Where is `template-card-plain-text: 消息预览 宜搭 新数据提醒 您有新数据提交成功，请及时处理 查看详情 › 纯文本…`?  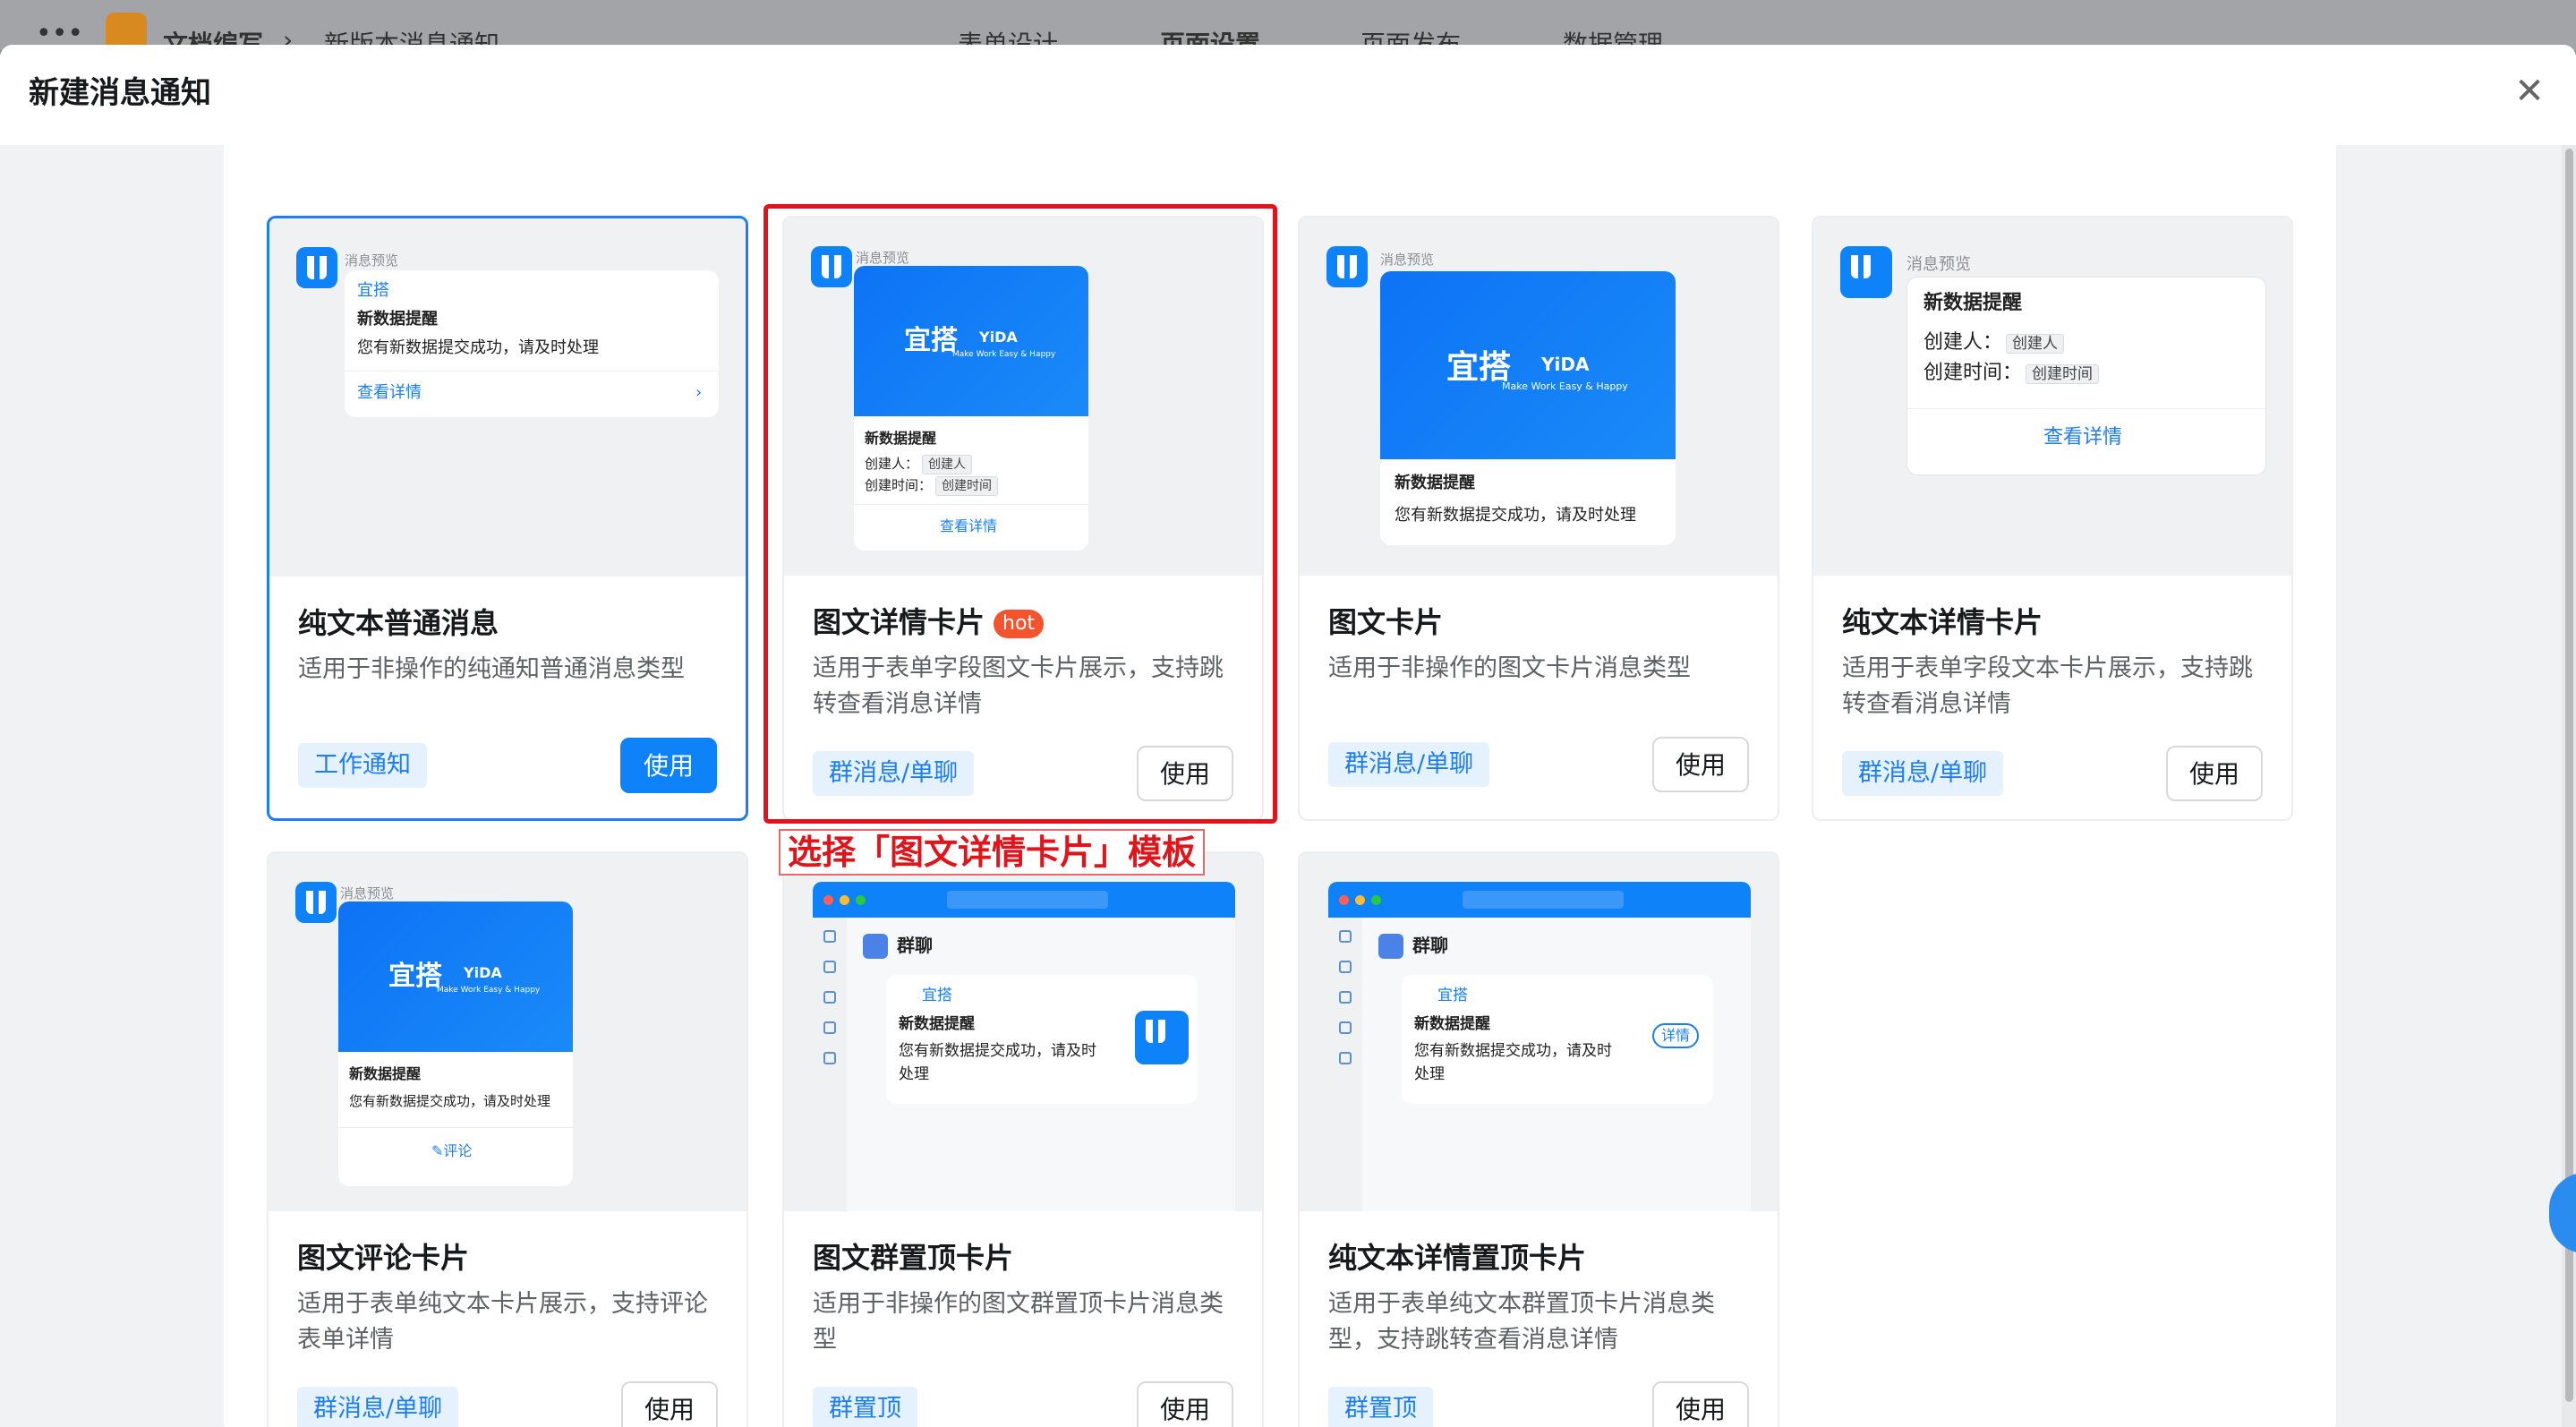
template-card-plain-text: 消息预览 宜搭 新数据提醒 您有新数据提交成功，请及时处理 查看详情 › 纯文本… is located at coordinates (507, 518).